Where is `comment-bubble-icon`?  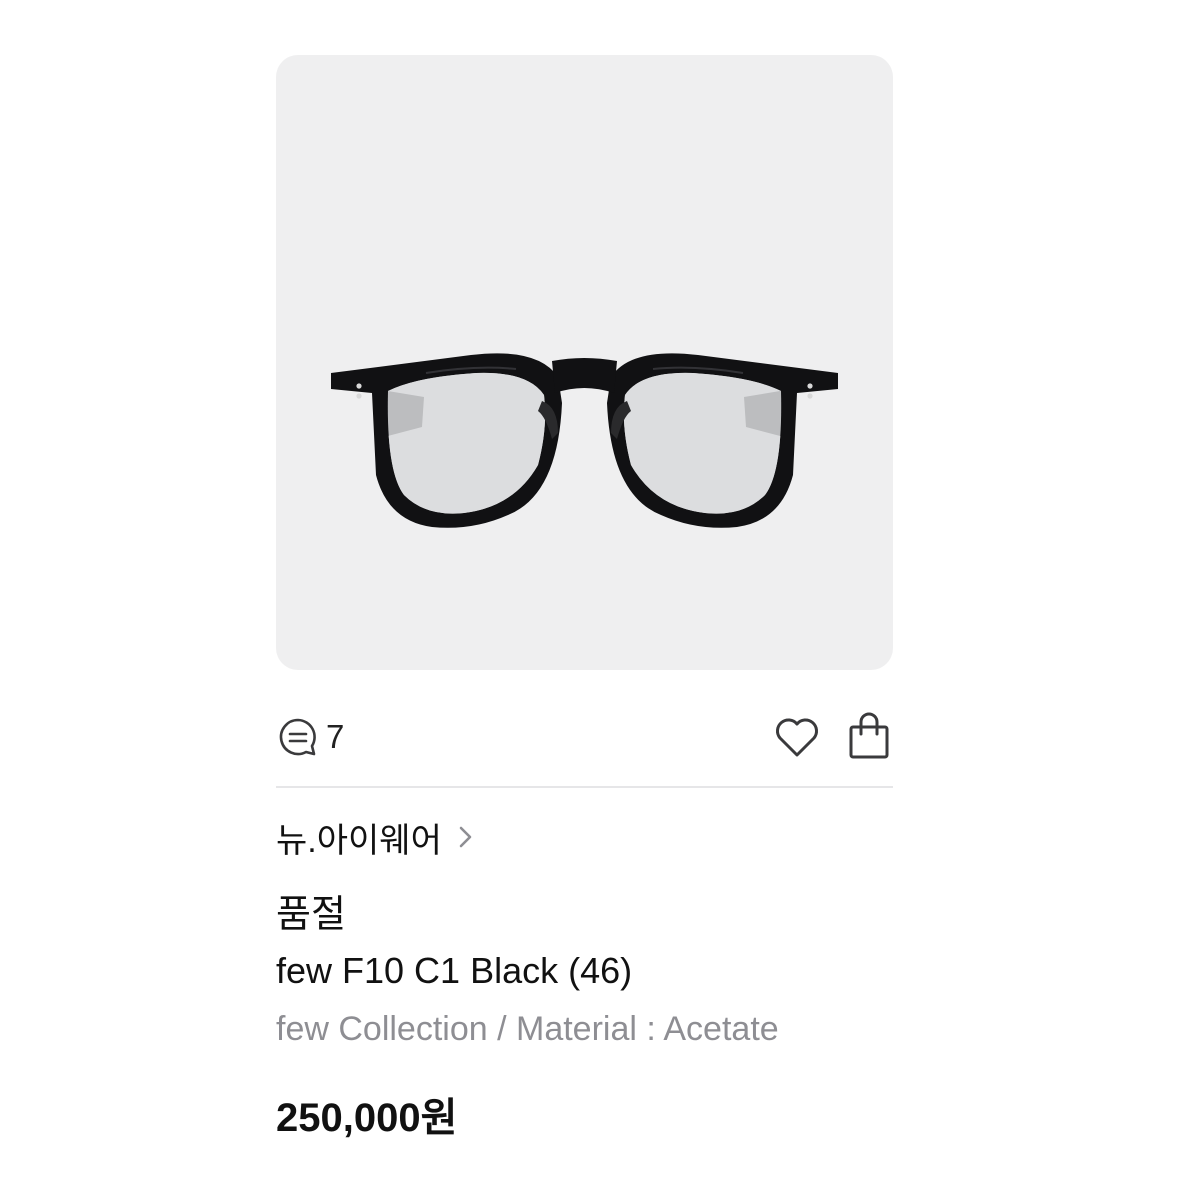 comment-bubble-icon is located at coordinates (297, 737).